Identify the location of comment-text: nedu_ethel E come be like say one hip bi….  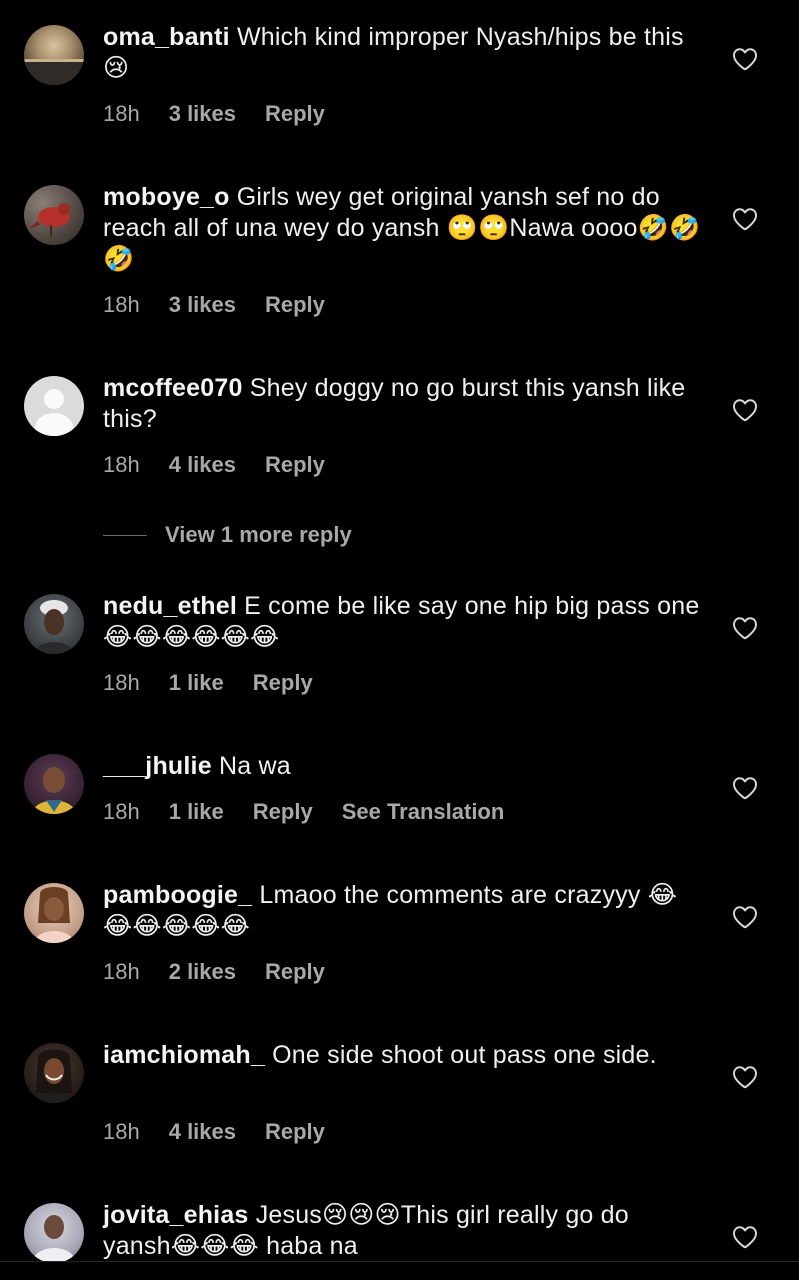
(403, 622).